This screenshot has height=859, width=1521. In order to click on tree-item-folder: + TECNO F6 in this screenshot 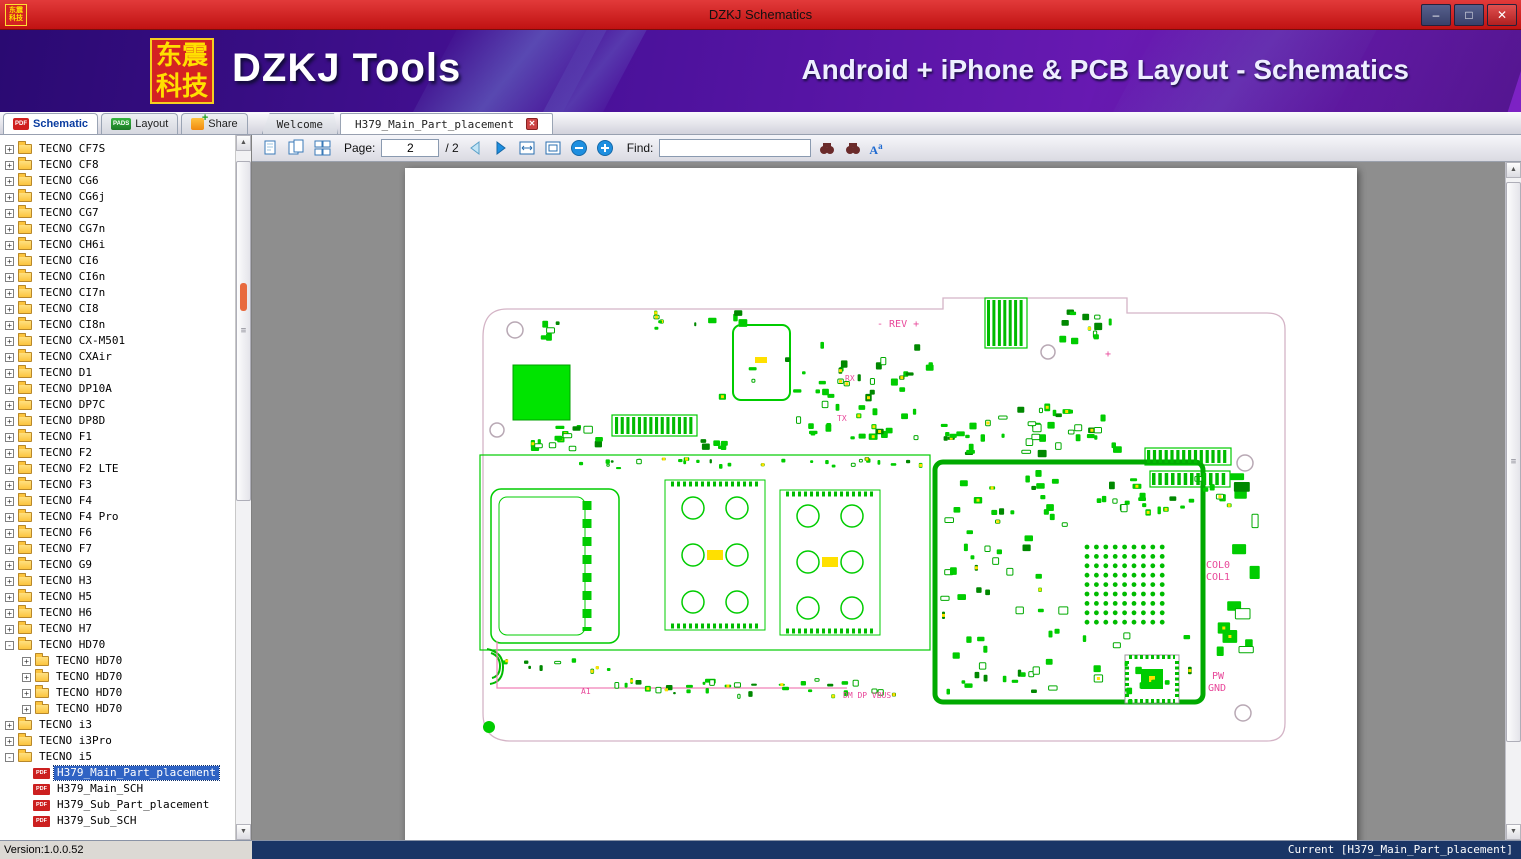, I will do `click(117, 533)`.